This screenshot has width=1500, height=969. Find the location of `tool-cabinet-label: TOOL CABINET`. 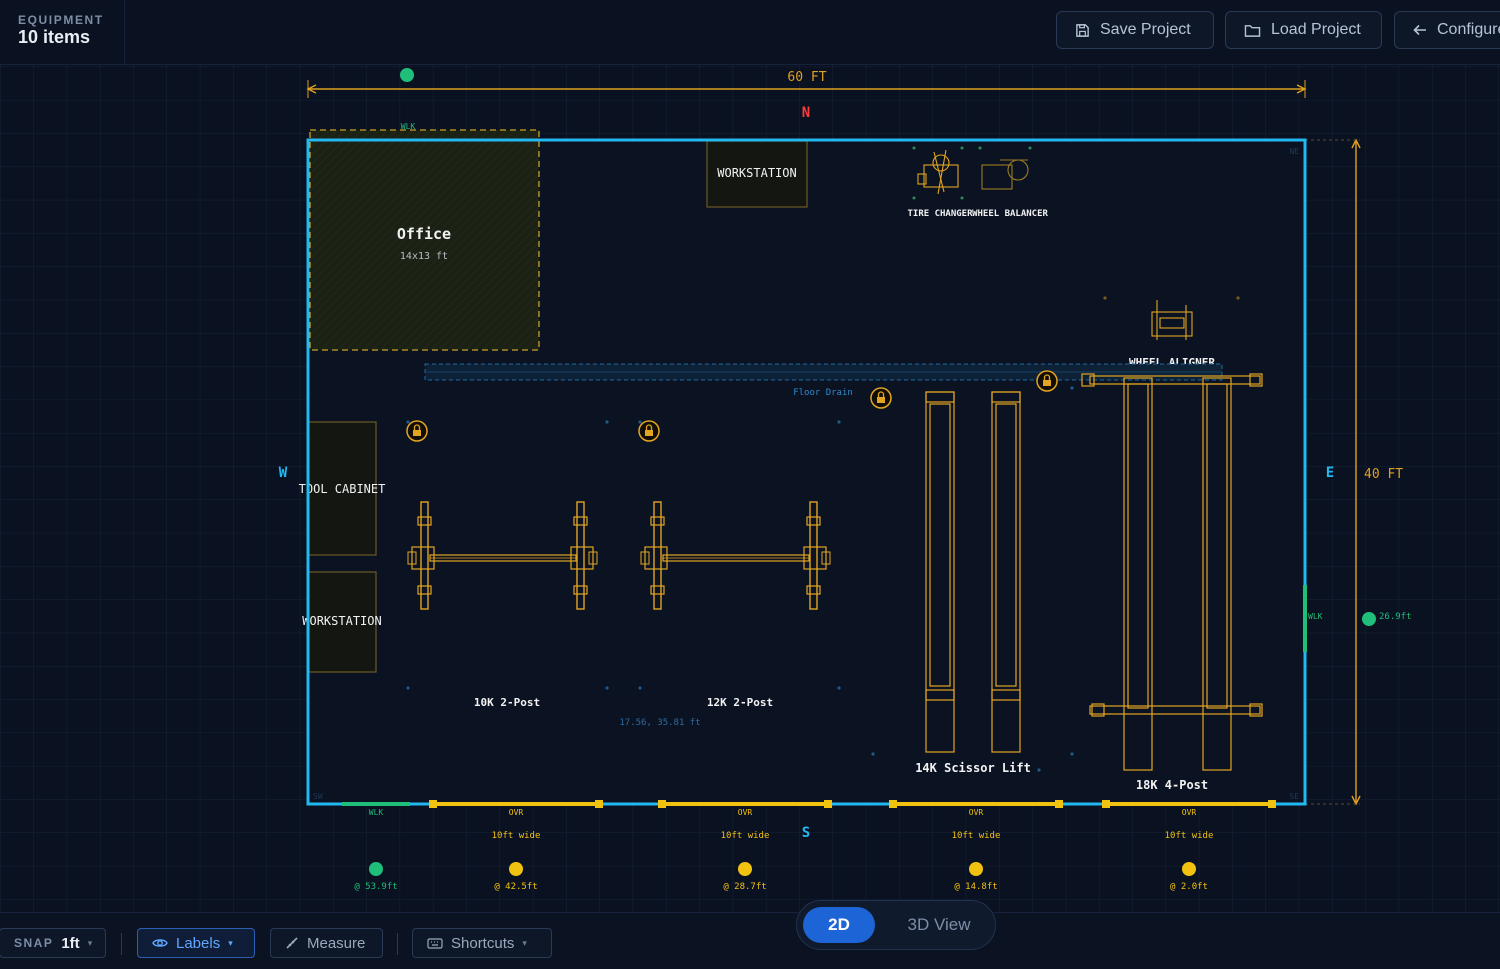

tool-cabinet-label: TOOL CABINET is located at coordinates (342, 489).